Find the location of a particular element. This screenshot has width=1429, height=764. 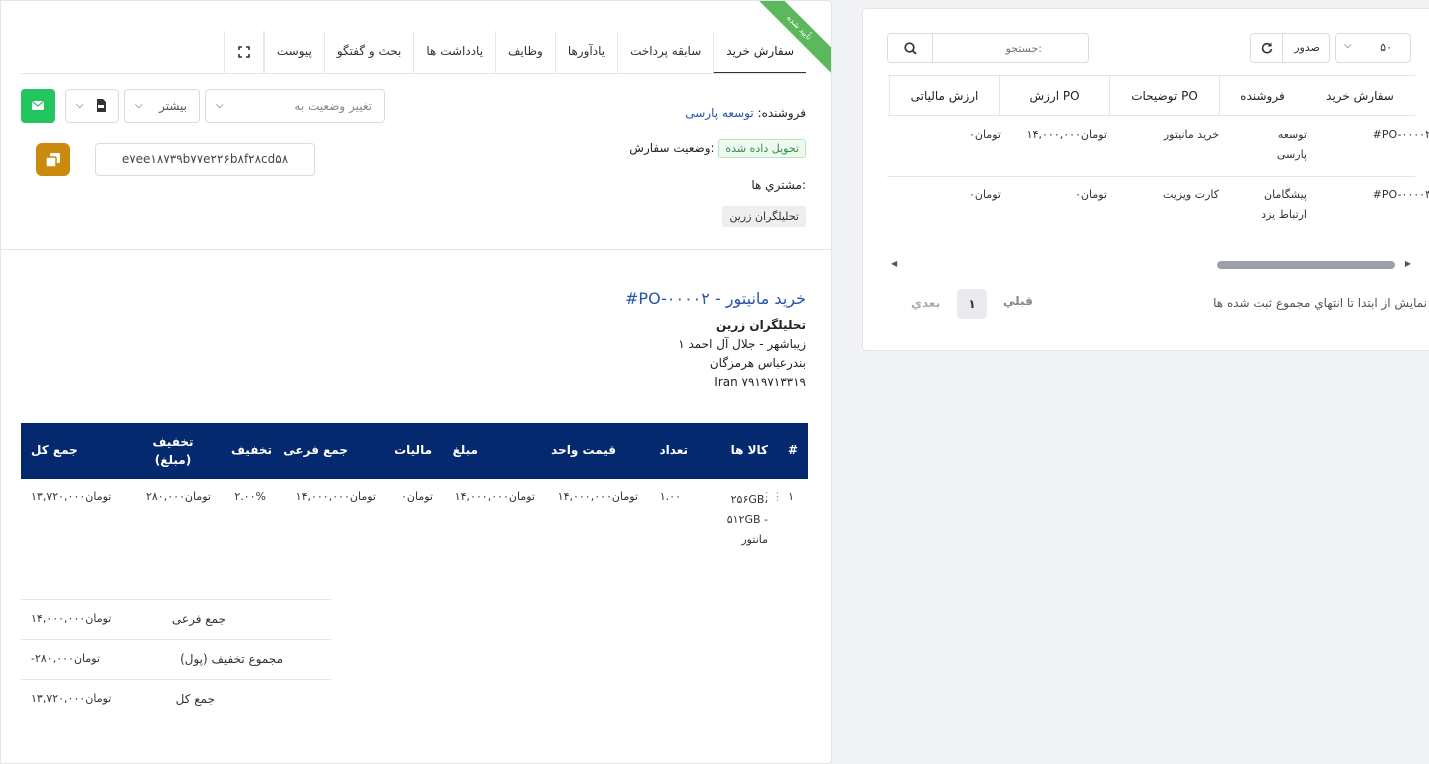

row-desc: خرید مانیتور is located at coordinates (1191, 134).